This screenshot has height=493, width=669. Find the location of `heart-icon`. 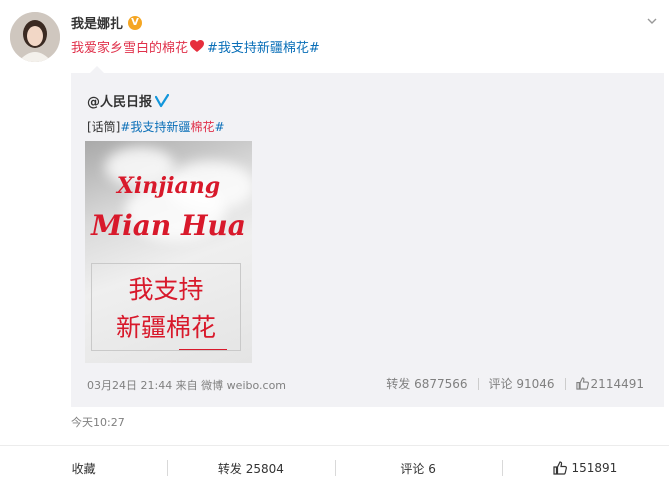

heart-icon is located at coordinates (197, 46).